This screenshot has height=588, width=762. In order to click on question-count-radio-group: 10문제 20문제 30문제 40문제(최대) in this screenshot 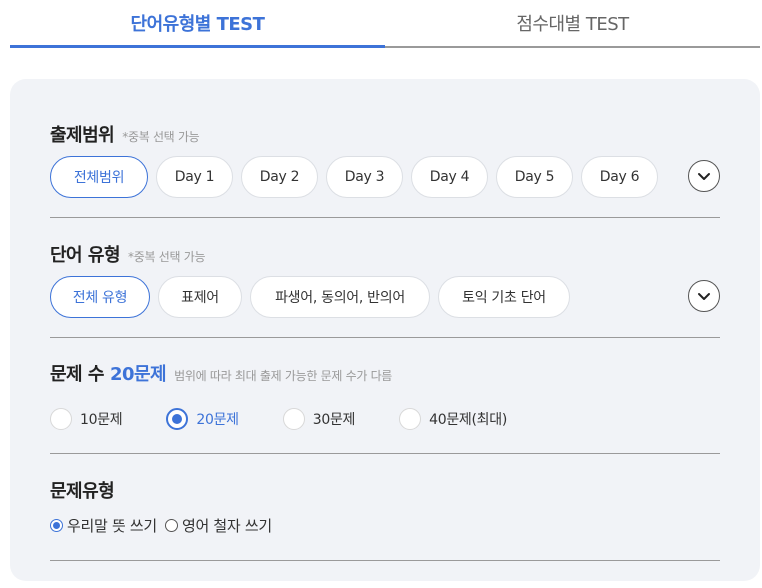, I will do `click(278, 419)`.